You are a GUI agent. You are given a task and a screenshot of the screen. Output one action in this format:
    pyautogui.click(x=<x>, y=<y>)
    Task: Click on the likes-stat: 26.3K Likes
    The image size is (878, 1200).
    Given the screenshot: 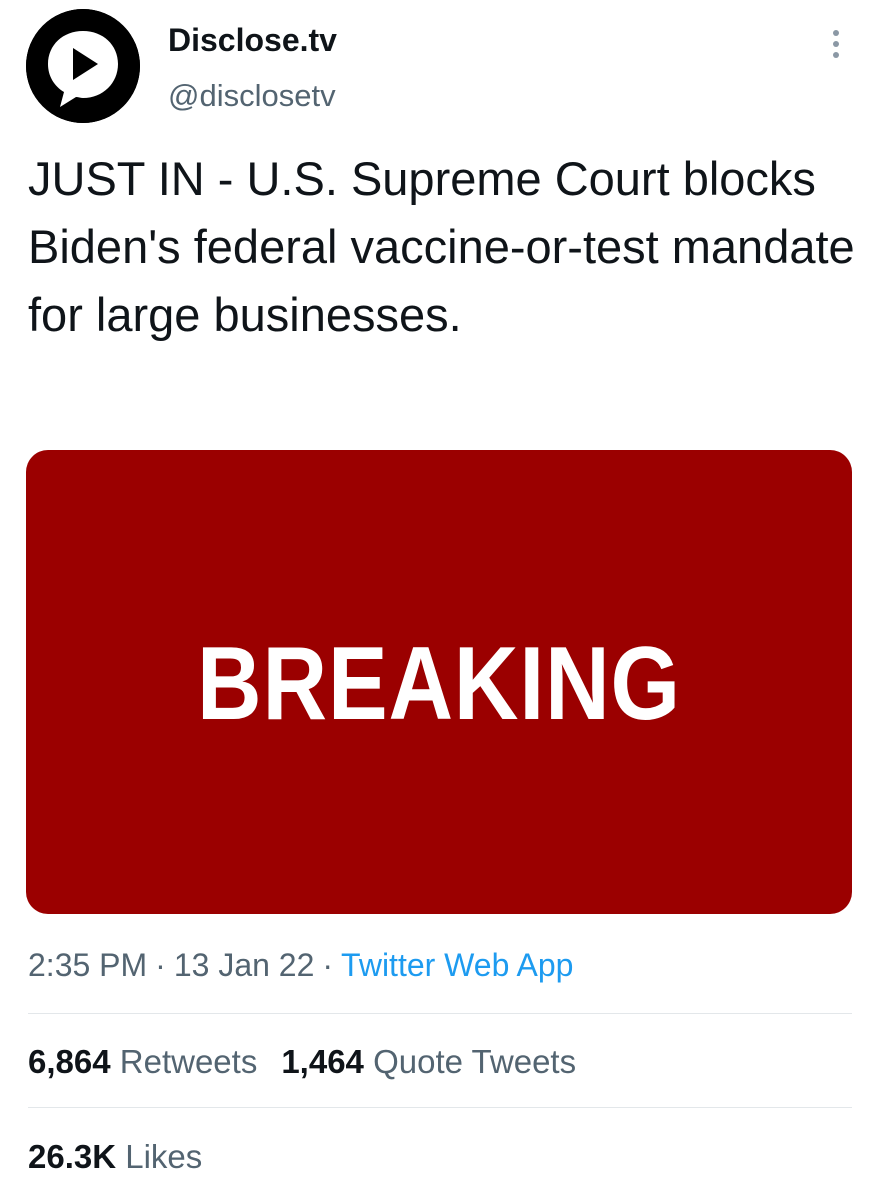 What is the action you would take?
    pyautogui.click(x=115, y=1156)
    